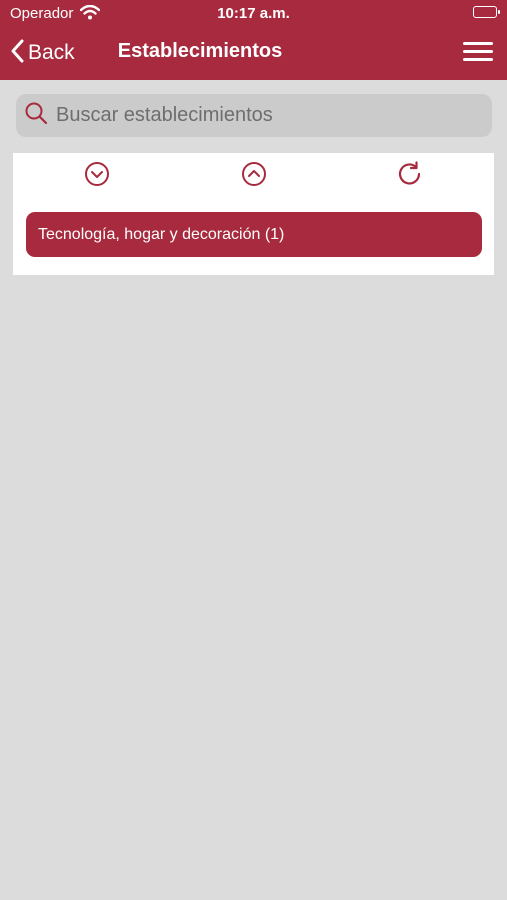  Describe the element at coordinates (478, 53) in the screenshot. I see `hamburger-menu-icon` at that location.